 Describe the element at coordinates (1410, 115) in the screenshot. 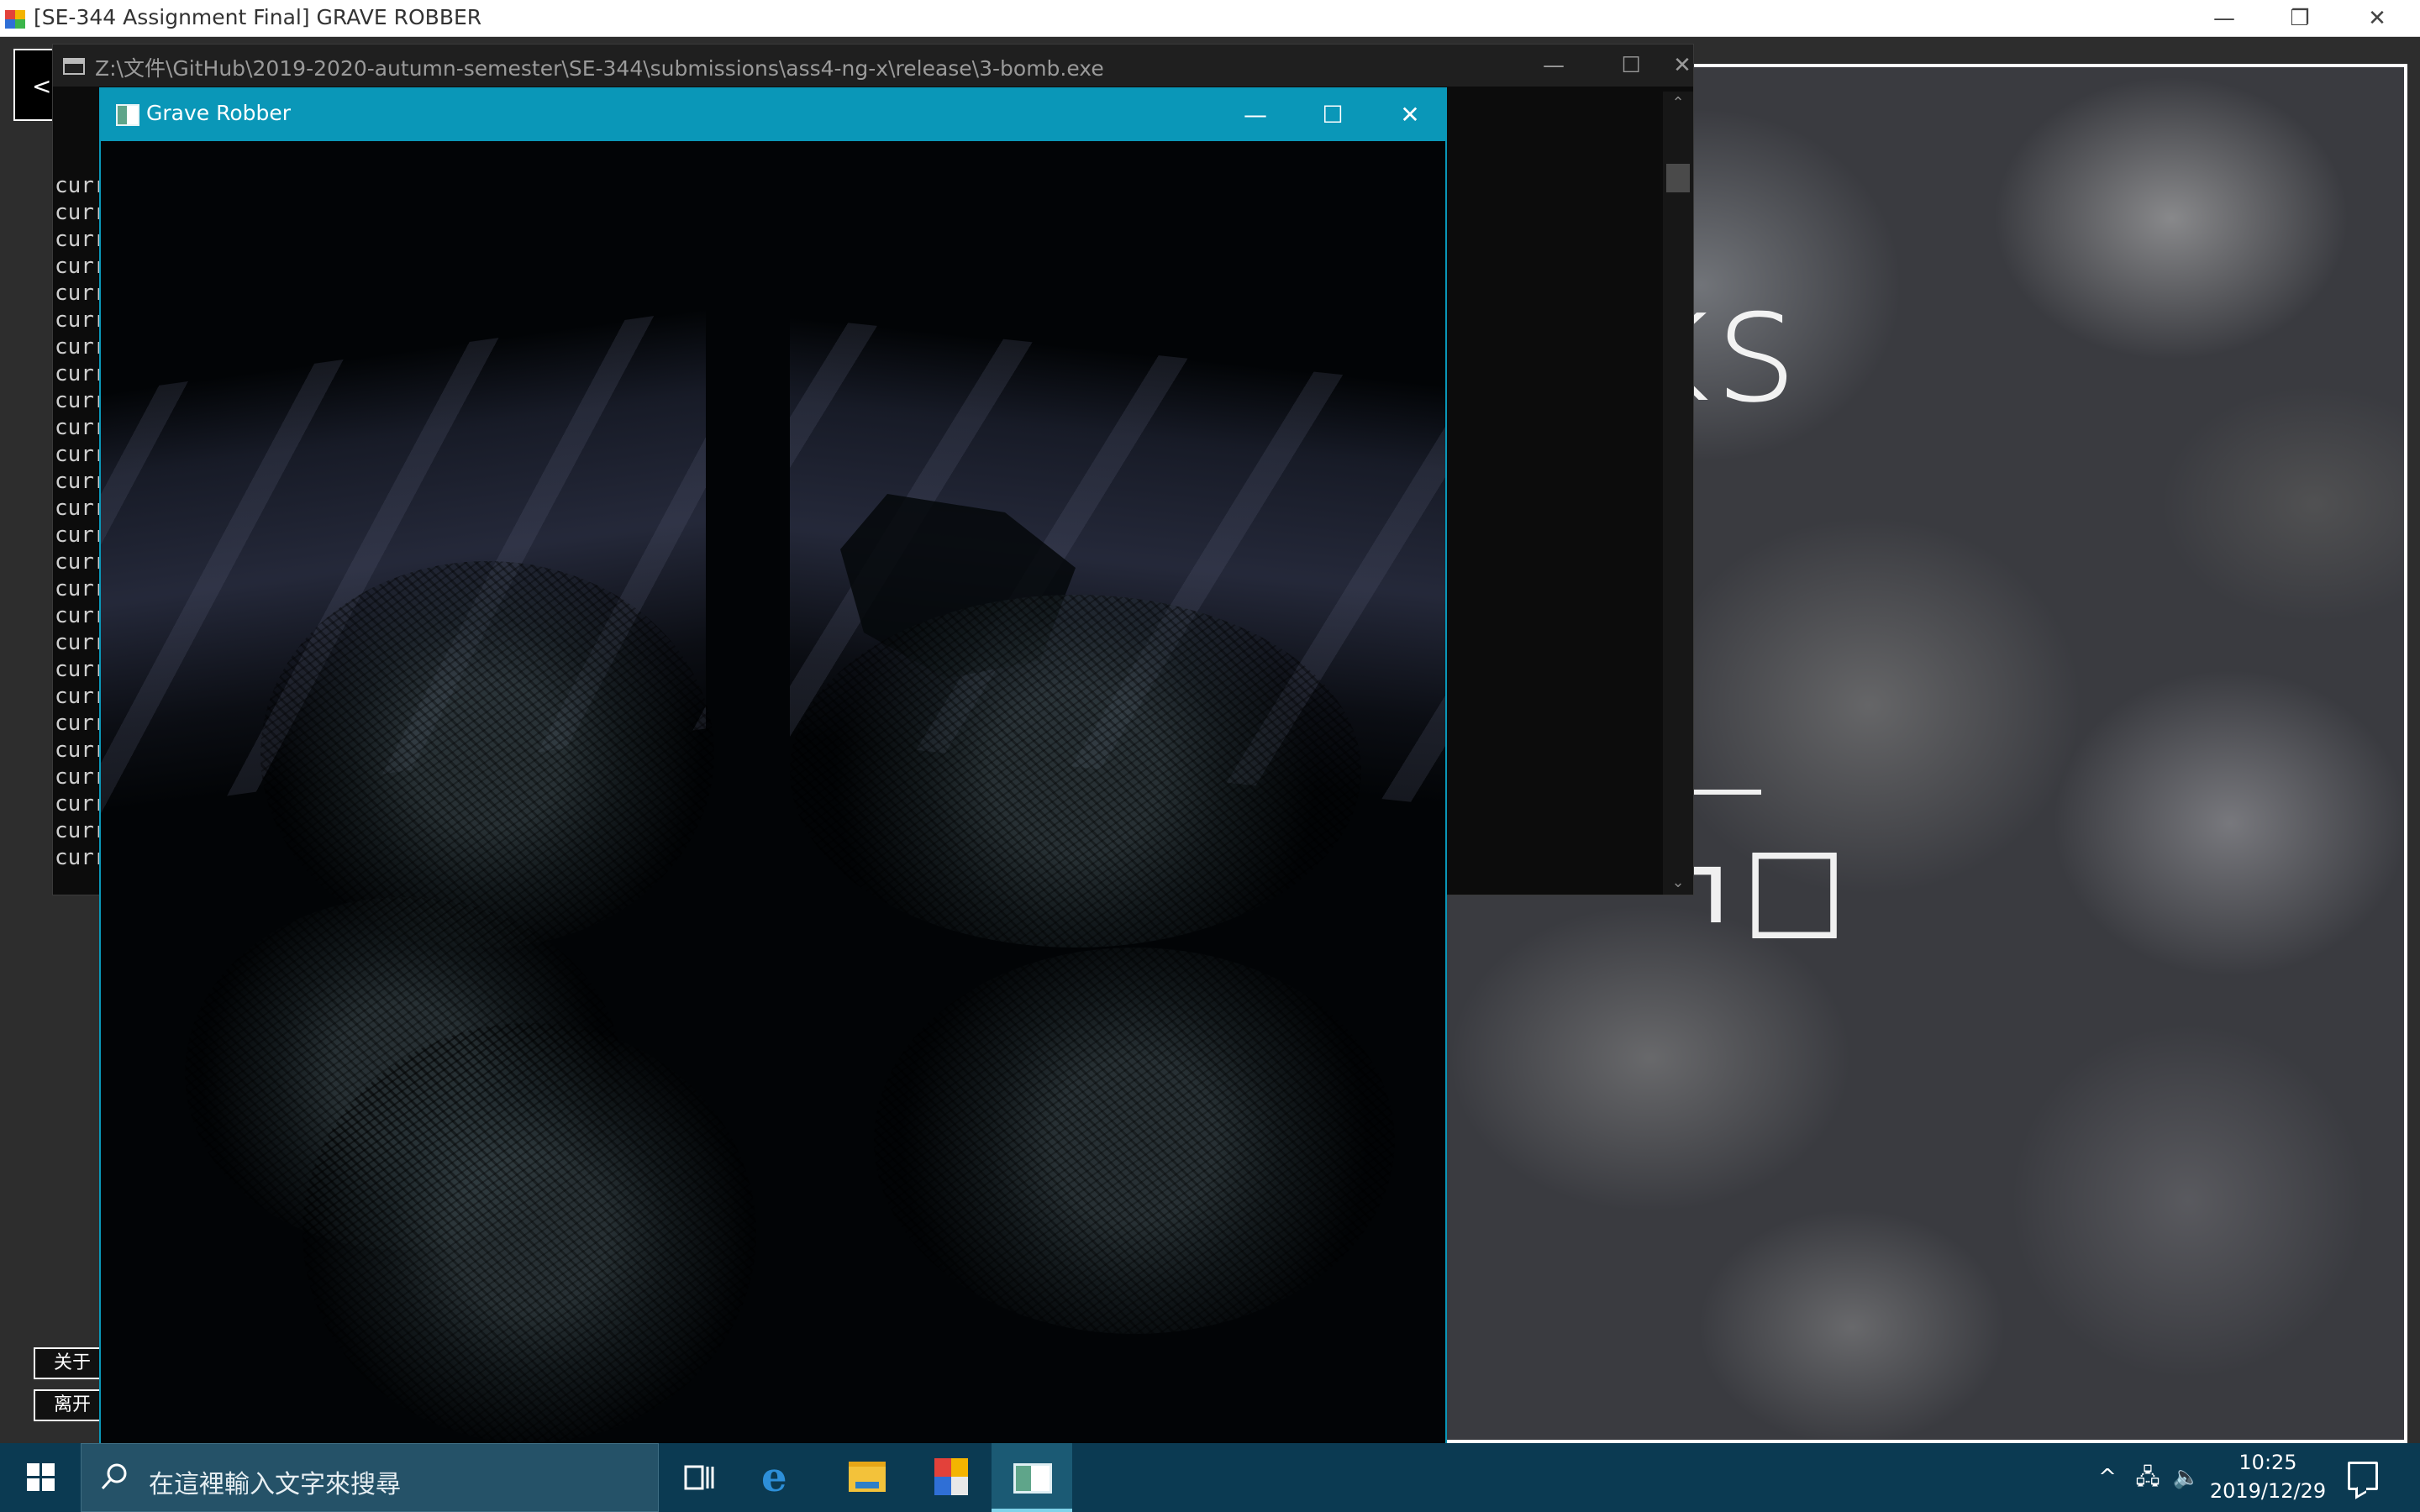

I see `game-close-button: ✕` at that location.